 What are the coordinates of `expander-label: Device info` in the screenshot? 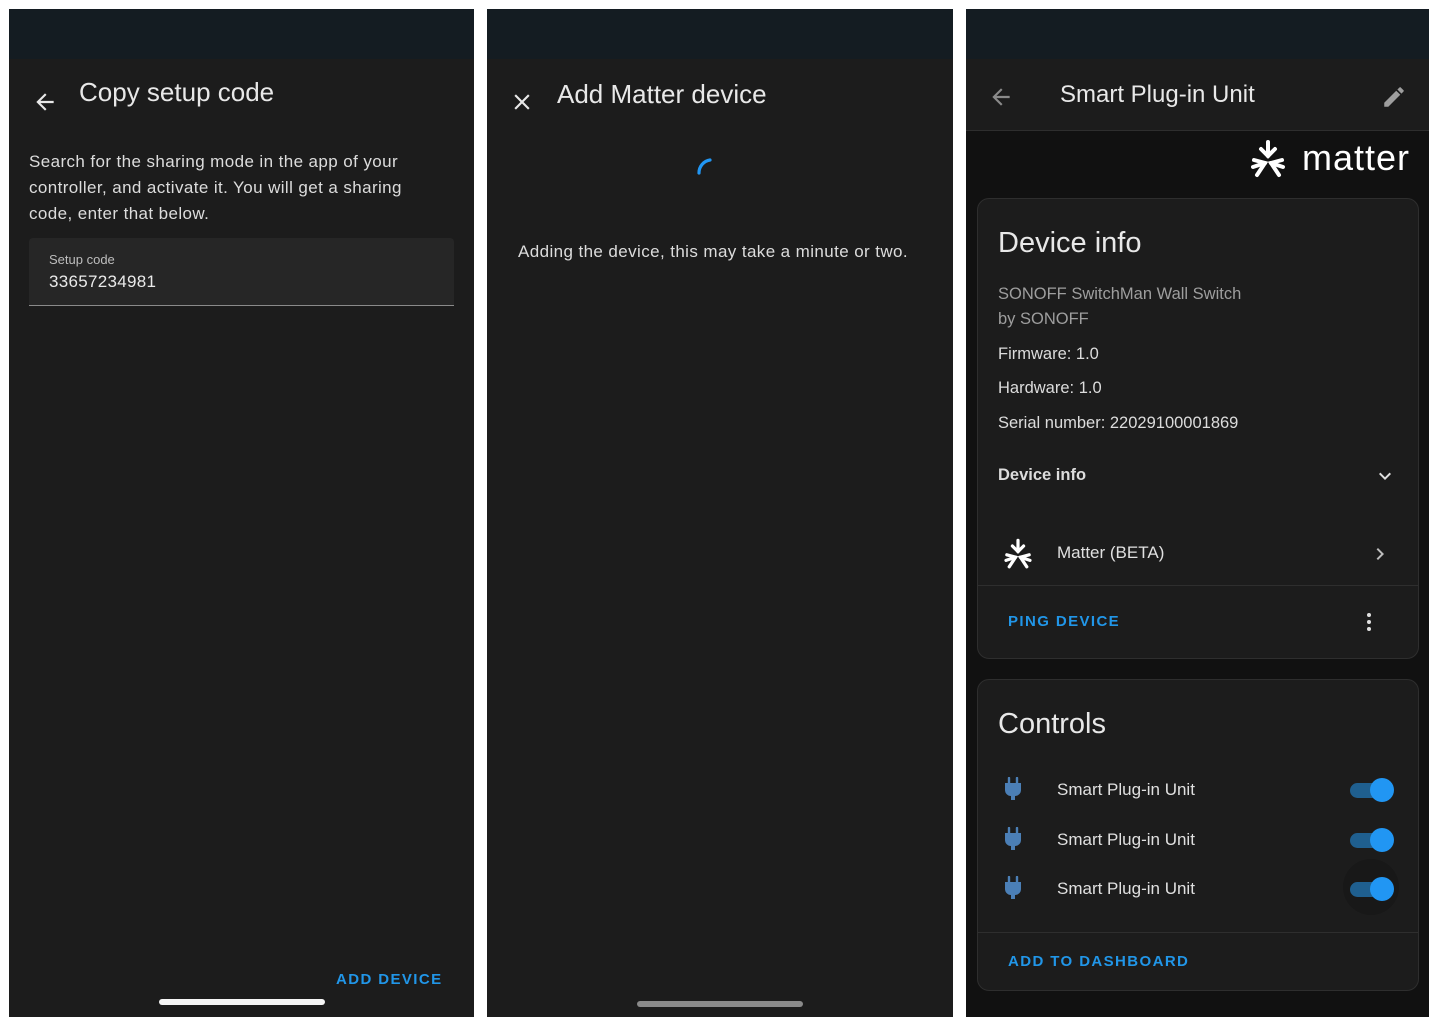 It's located at (1042, 475).